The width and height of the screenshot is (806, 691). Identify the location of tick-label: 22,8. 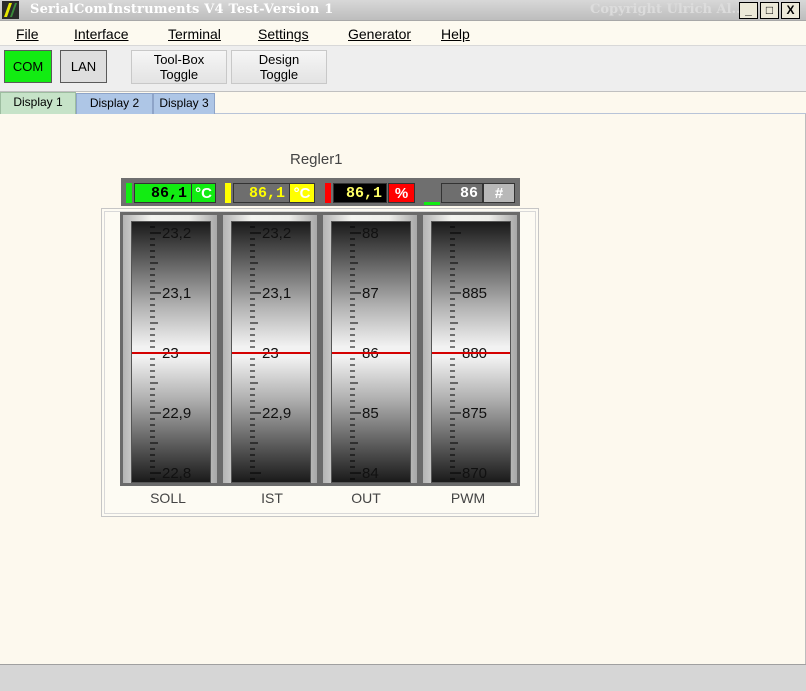
(176, 473).